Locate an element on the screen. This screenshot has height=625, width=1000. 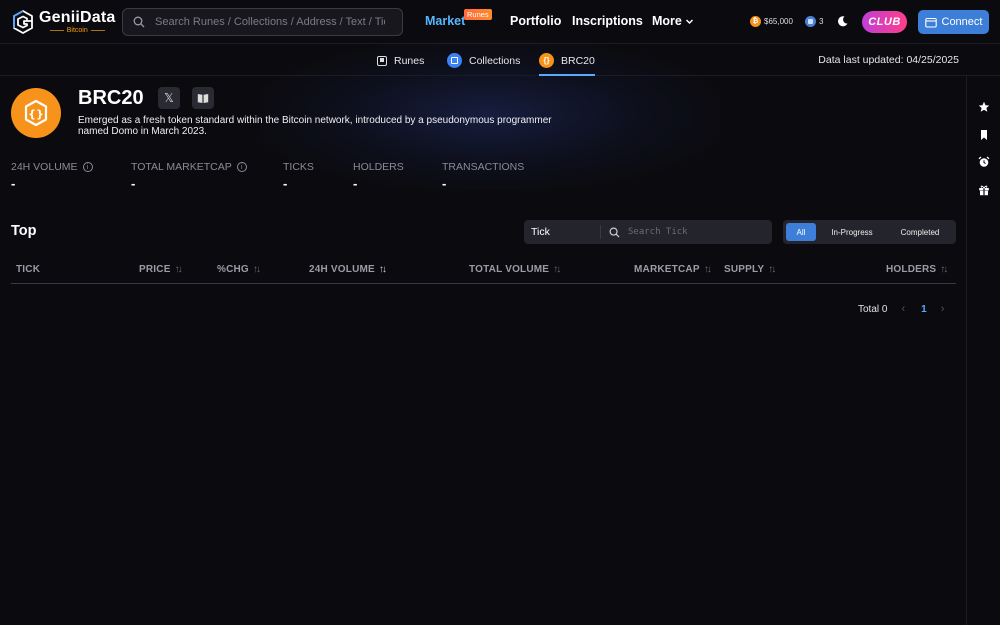
column-24h-volume: 24H VOLUME ↑↓ is located at coordinates (348, 269).